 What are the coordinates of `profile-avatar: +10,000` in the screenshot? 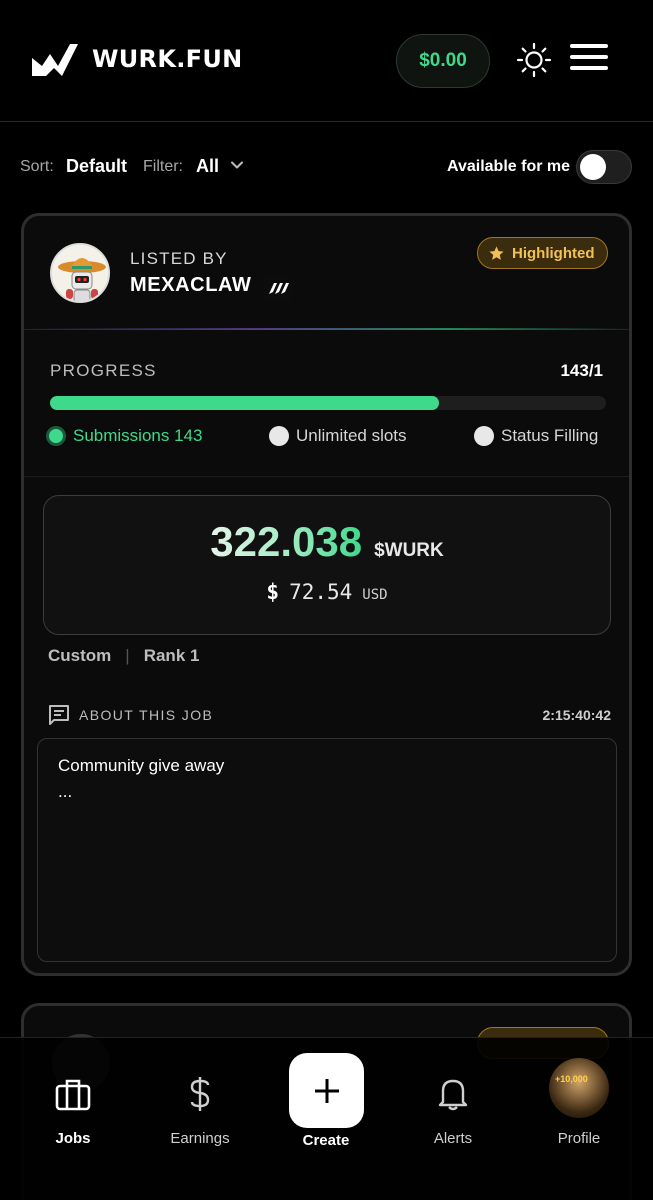 It's located at (579, 1088).